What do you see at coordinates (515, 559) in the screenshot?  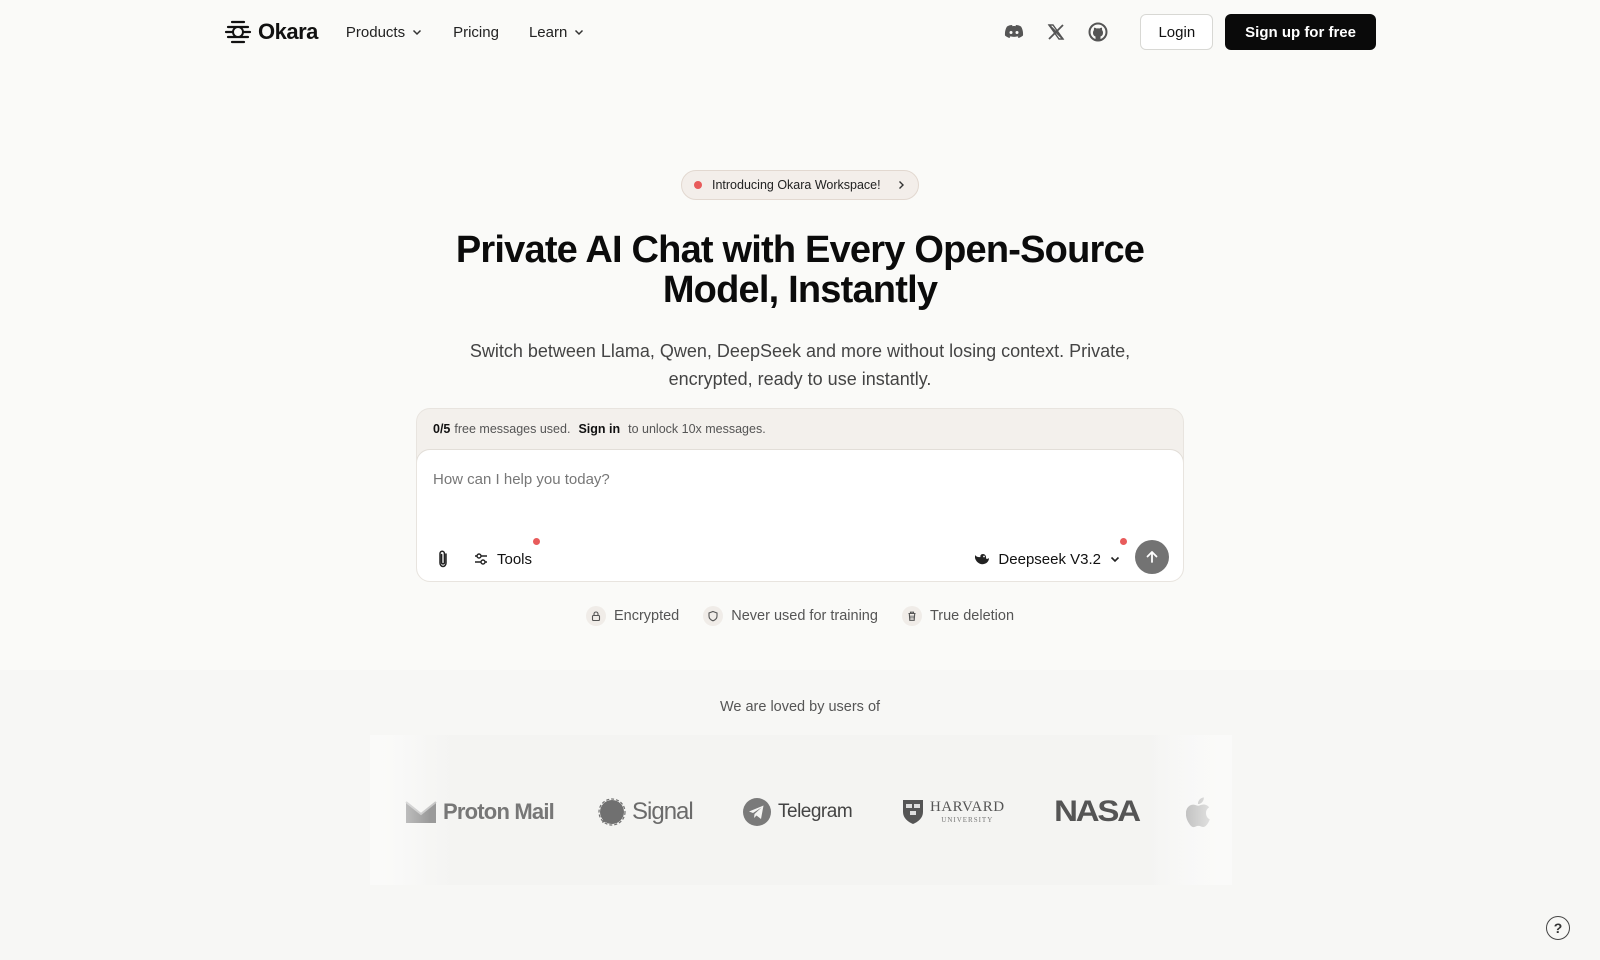 I see `tools-label: Tools` at bounding box center [515, 559].